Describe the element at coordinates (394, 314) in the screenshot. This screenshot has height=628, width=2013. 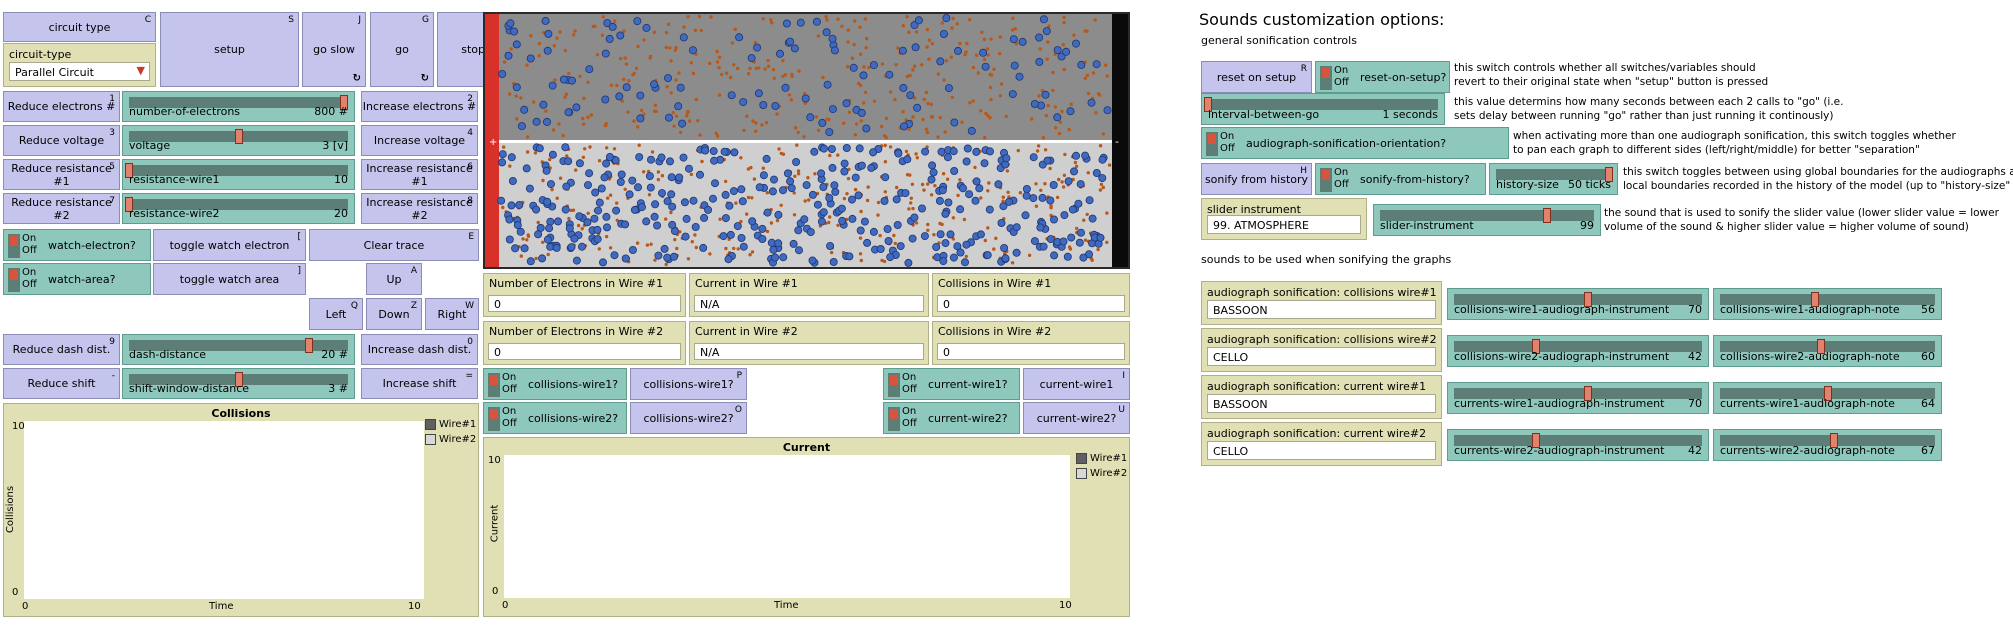
I see `down-button: Down Z` at that location.